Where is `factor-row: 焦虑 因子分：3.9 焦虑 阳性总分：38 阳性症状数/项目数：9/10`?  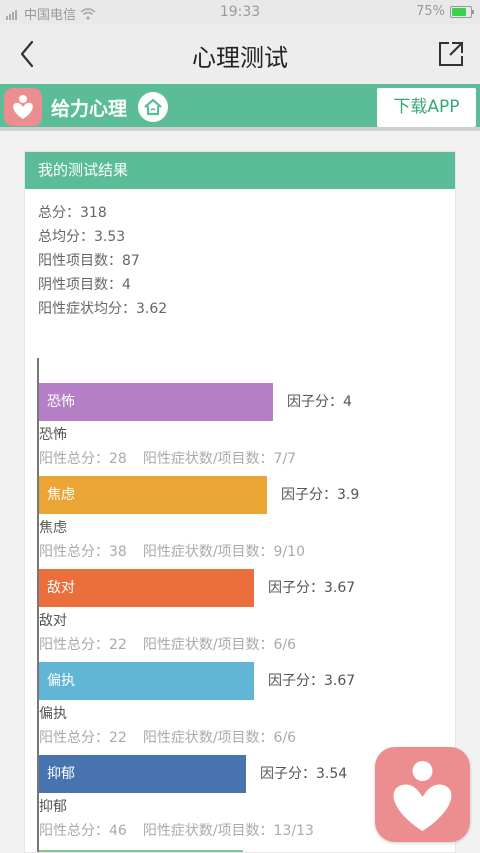 factor-row: 焦虑 因子分：3.9 焦虑 阳性总分：38 阳性症状数/项目数：9/10 is located at coordinates (247, 505).